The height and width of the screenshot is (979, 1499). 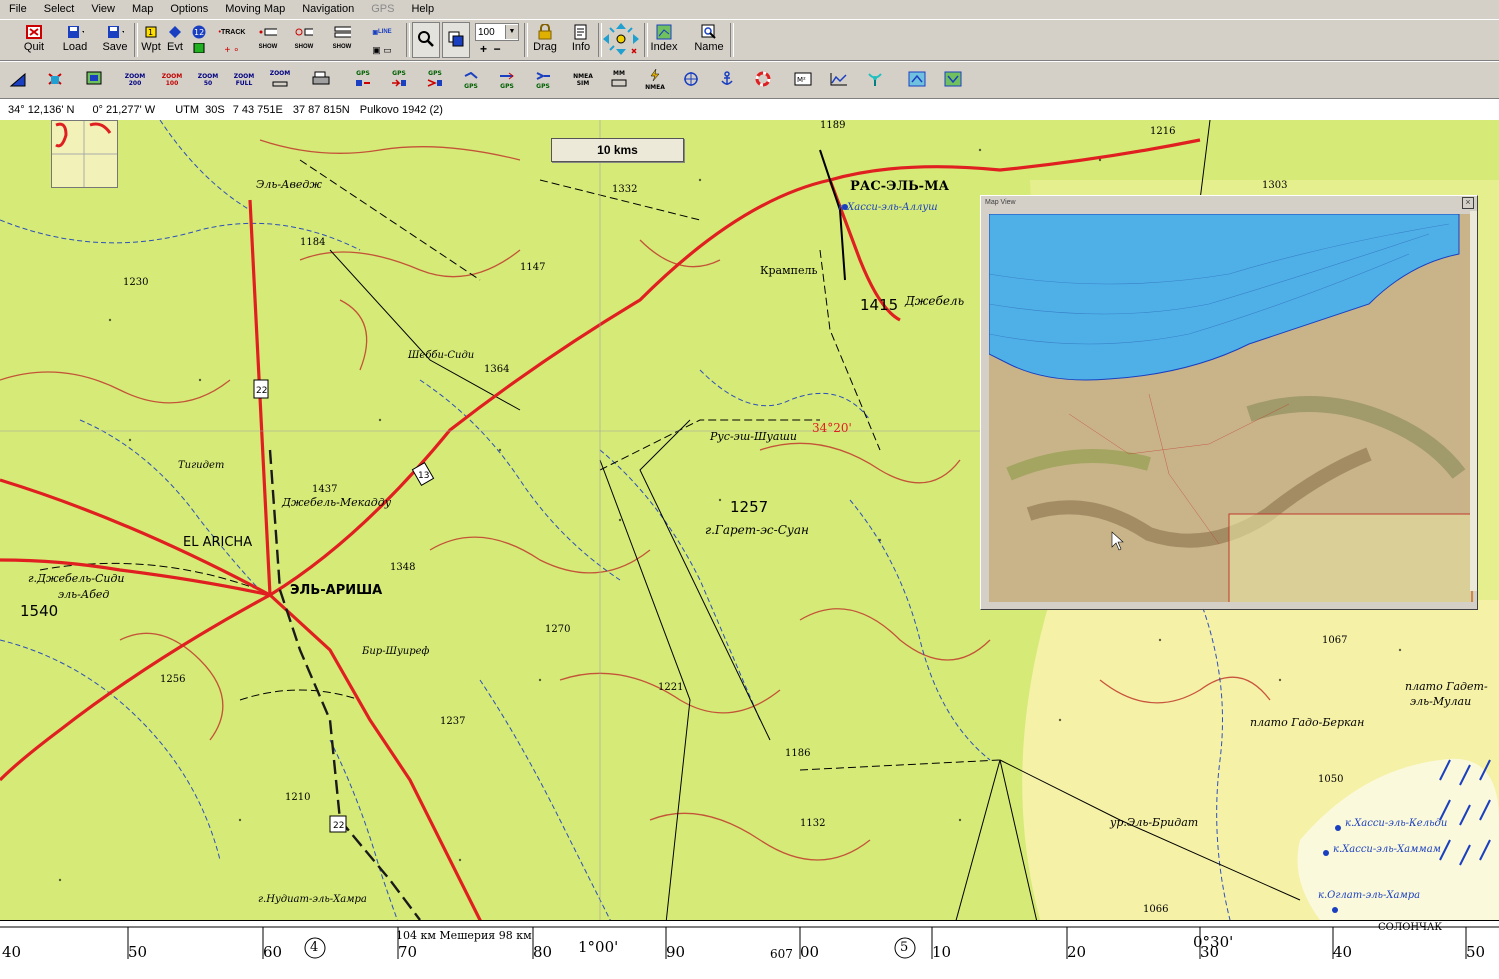 I want to click on map-import-icon, so click(x=953, y=80).